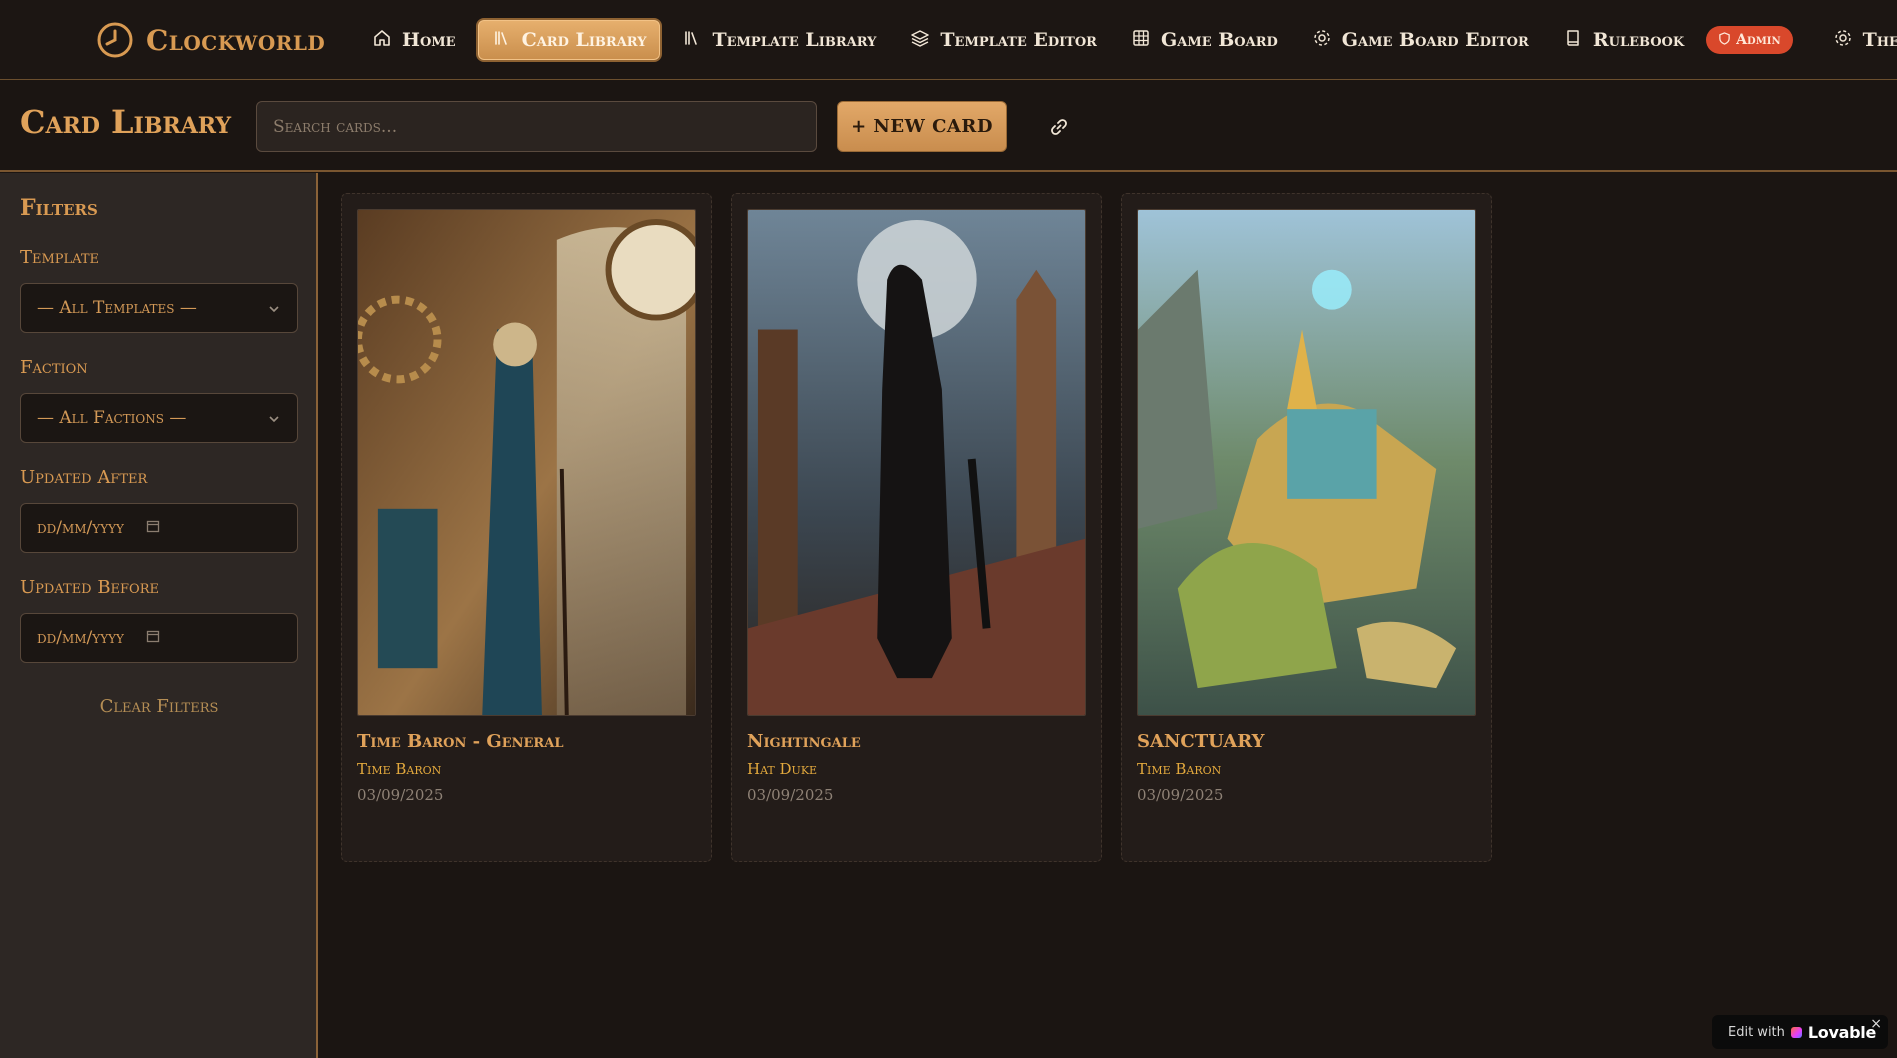 This screenshot has height=1058, width=1897. Describe the element at coordinates (1638, 40) in the screenshot. I see `nav-rulebook-label: Rulebook` at that location.